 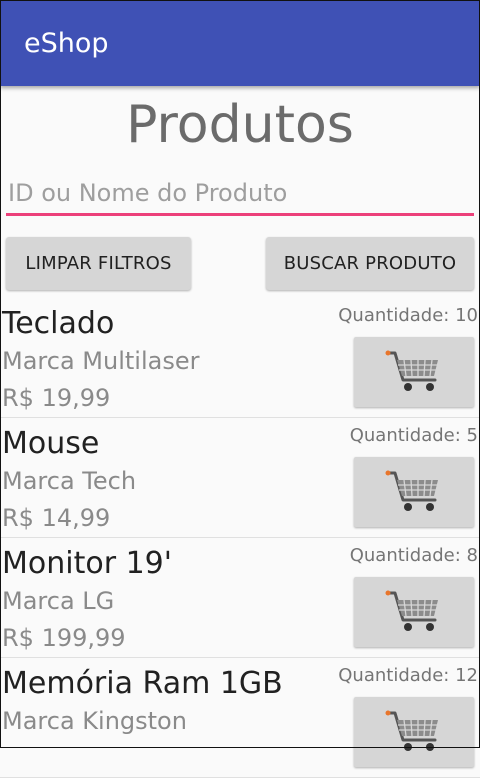 I want to click on product-brand: Marca LG, so click(x=58, y=601).